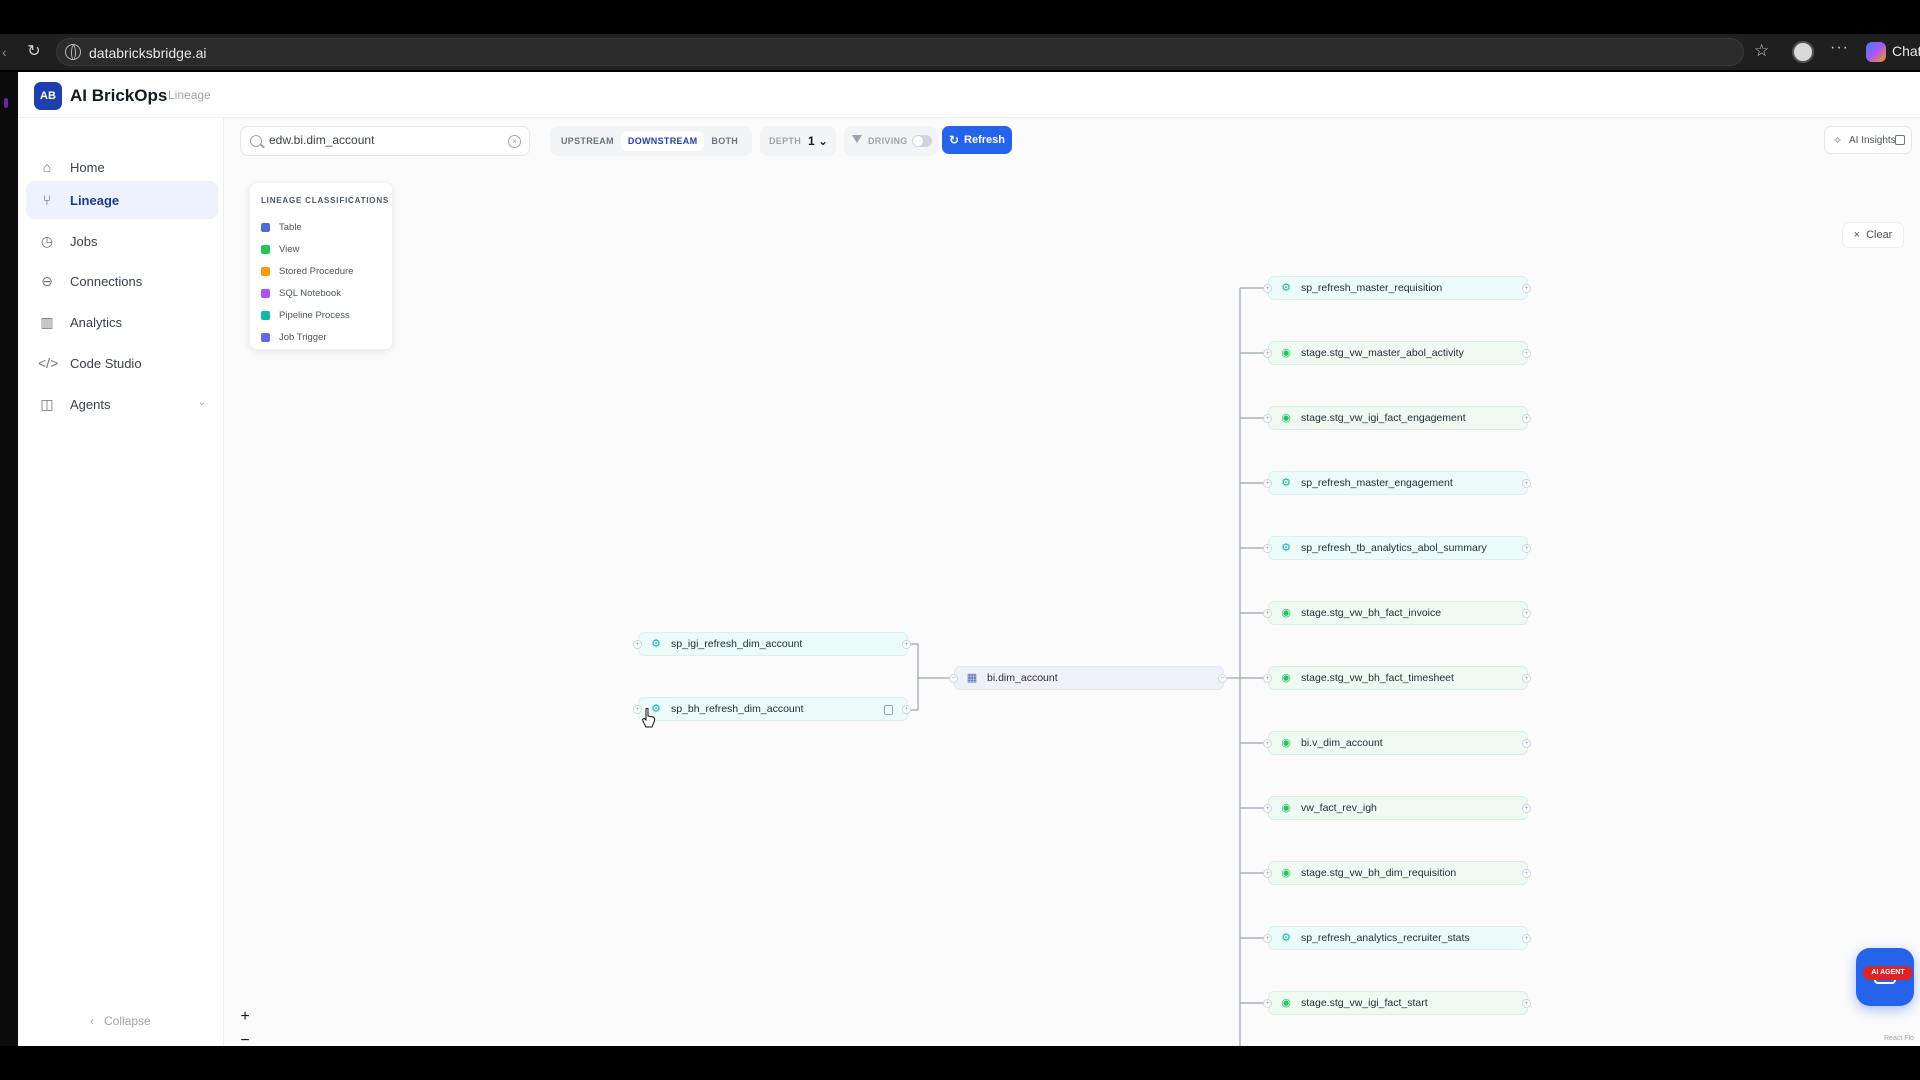  I want to click on lineage-node-downstream: + ◉ vw_fact_rev_igh +, so click(1397, 808).